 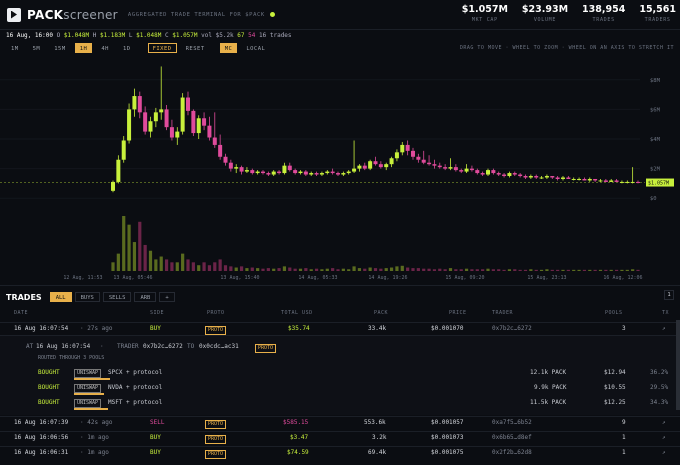 What do you see at coordinates (60, 297) in the screenshot?
I see `tab-all: ALL` at bounding box center [60, 297].